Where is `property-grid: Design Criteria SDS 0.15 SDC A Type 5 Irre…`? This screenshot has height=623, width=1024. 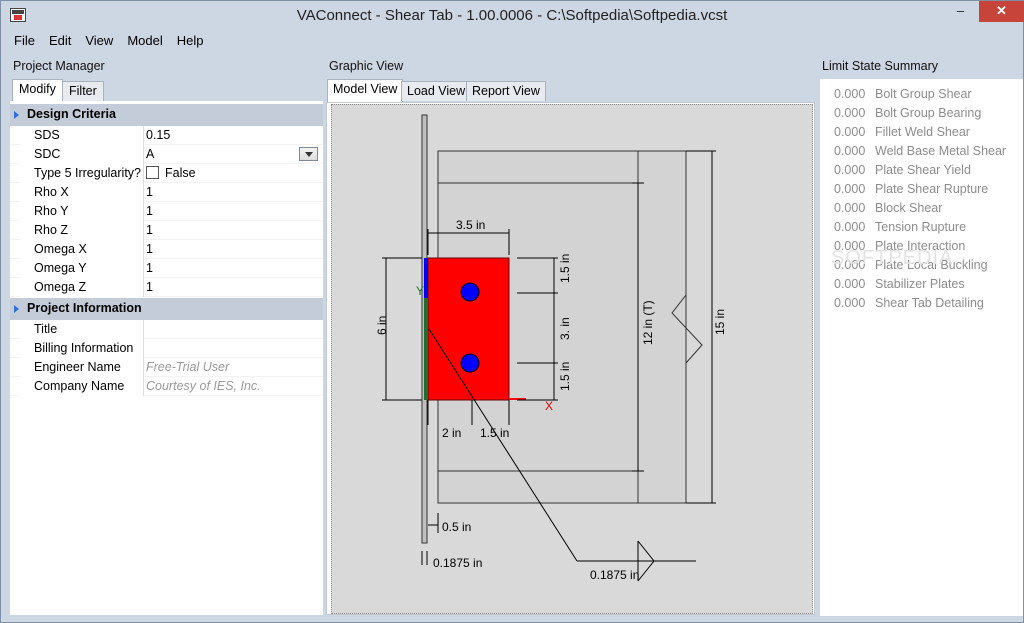 property-grid: Design Criteria SDS 0.15 SDC A Type 5 Irre… is located at coordinates (166, 249).